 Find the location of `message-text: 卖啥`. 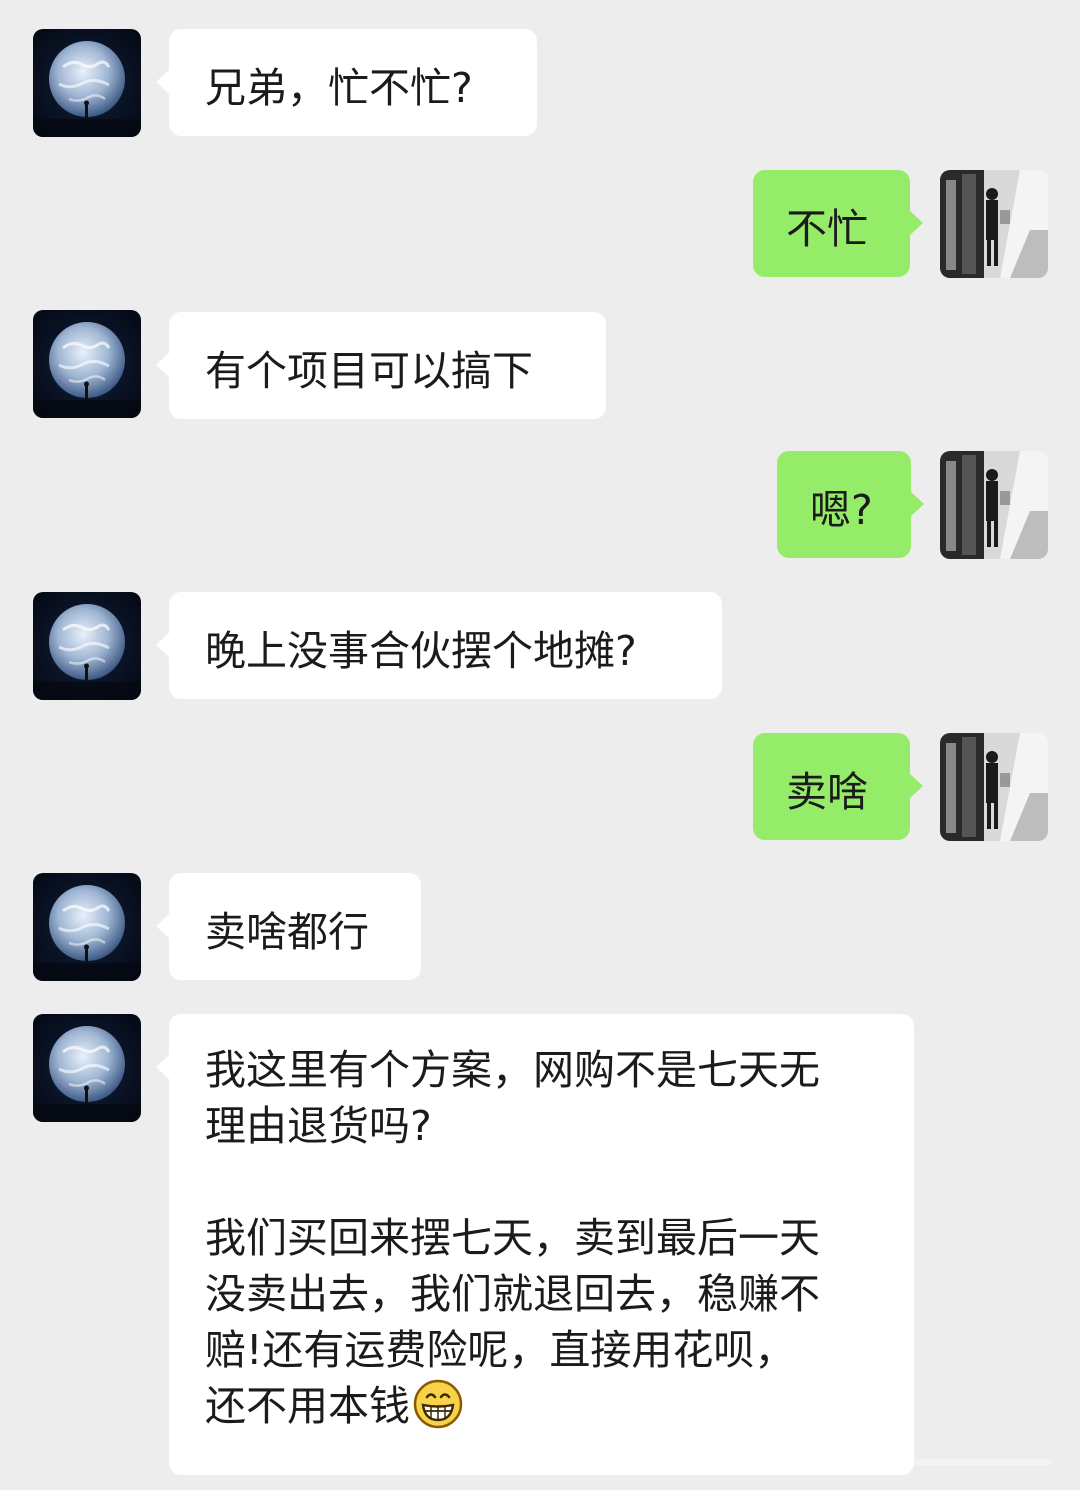

message-text: 卖啥 is located at coordinates (827, 792).